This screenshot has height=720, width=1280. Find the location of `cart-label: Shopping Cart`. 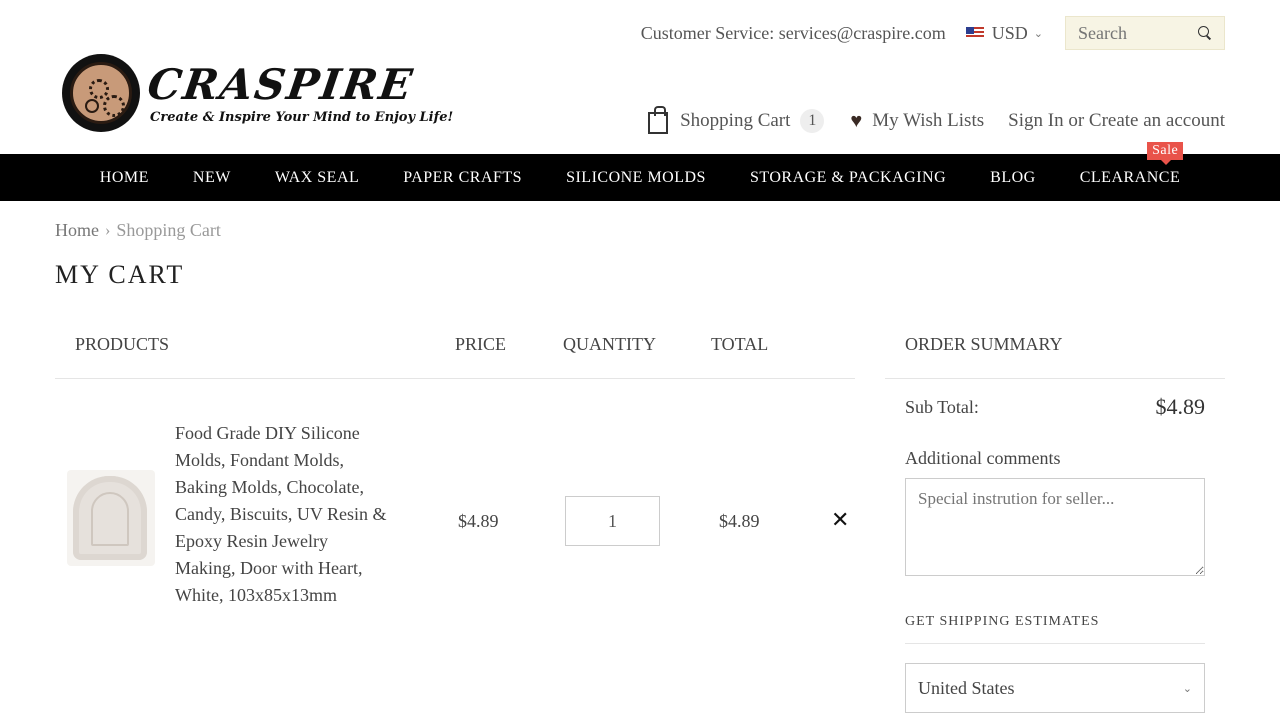

cart-label: Shopping Cart is located at coordinates (735, 120).